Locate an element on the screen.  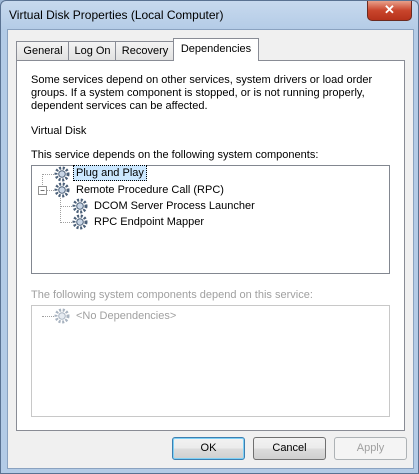
close-icon: ✕ is located at coordinates (389, 9).